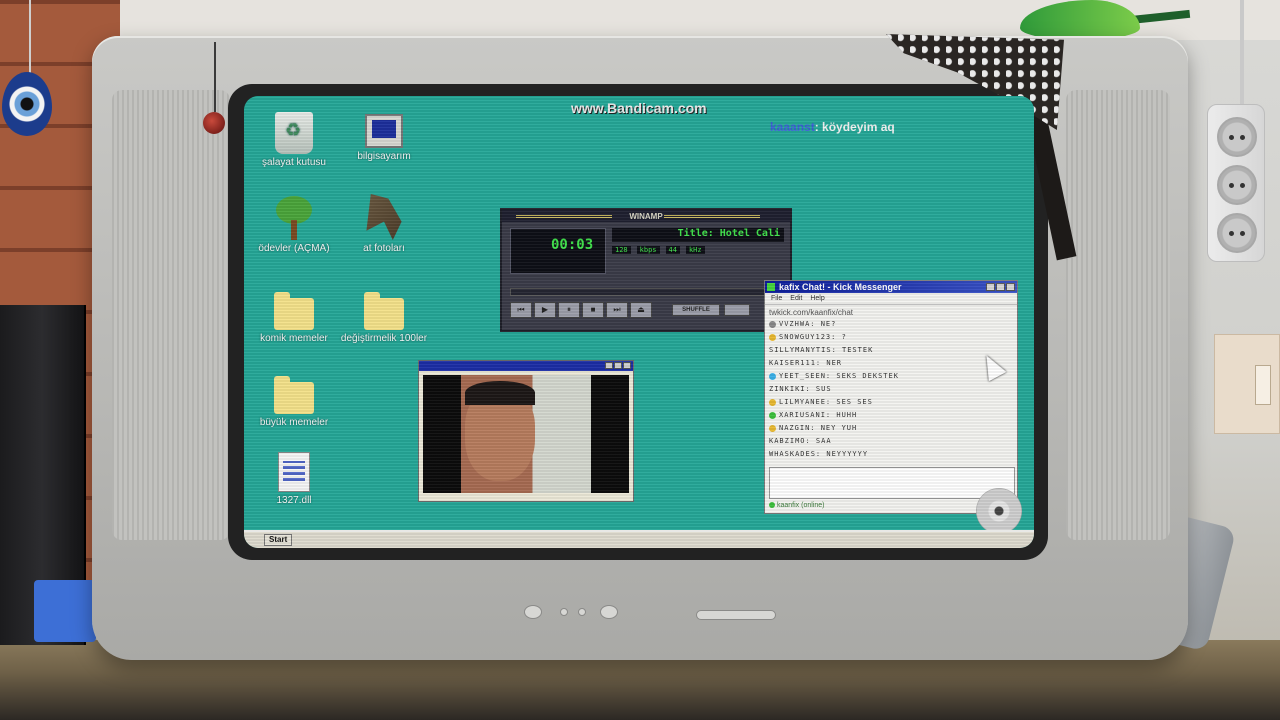 The image size is (1280, 720). Describe the element at coordinates (826, 402) in the screenshot. I see `chat-message-text: LILMYANEE: SES SES` at that location.